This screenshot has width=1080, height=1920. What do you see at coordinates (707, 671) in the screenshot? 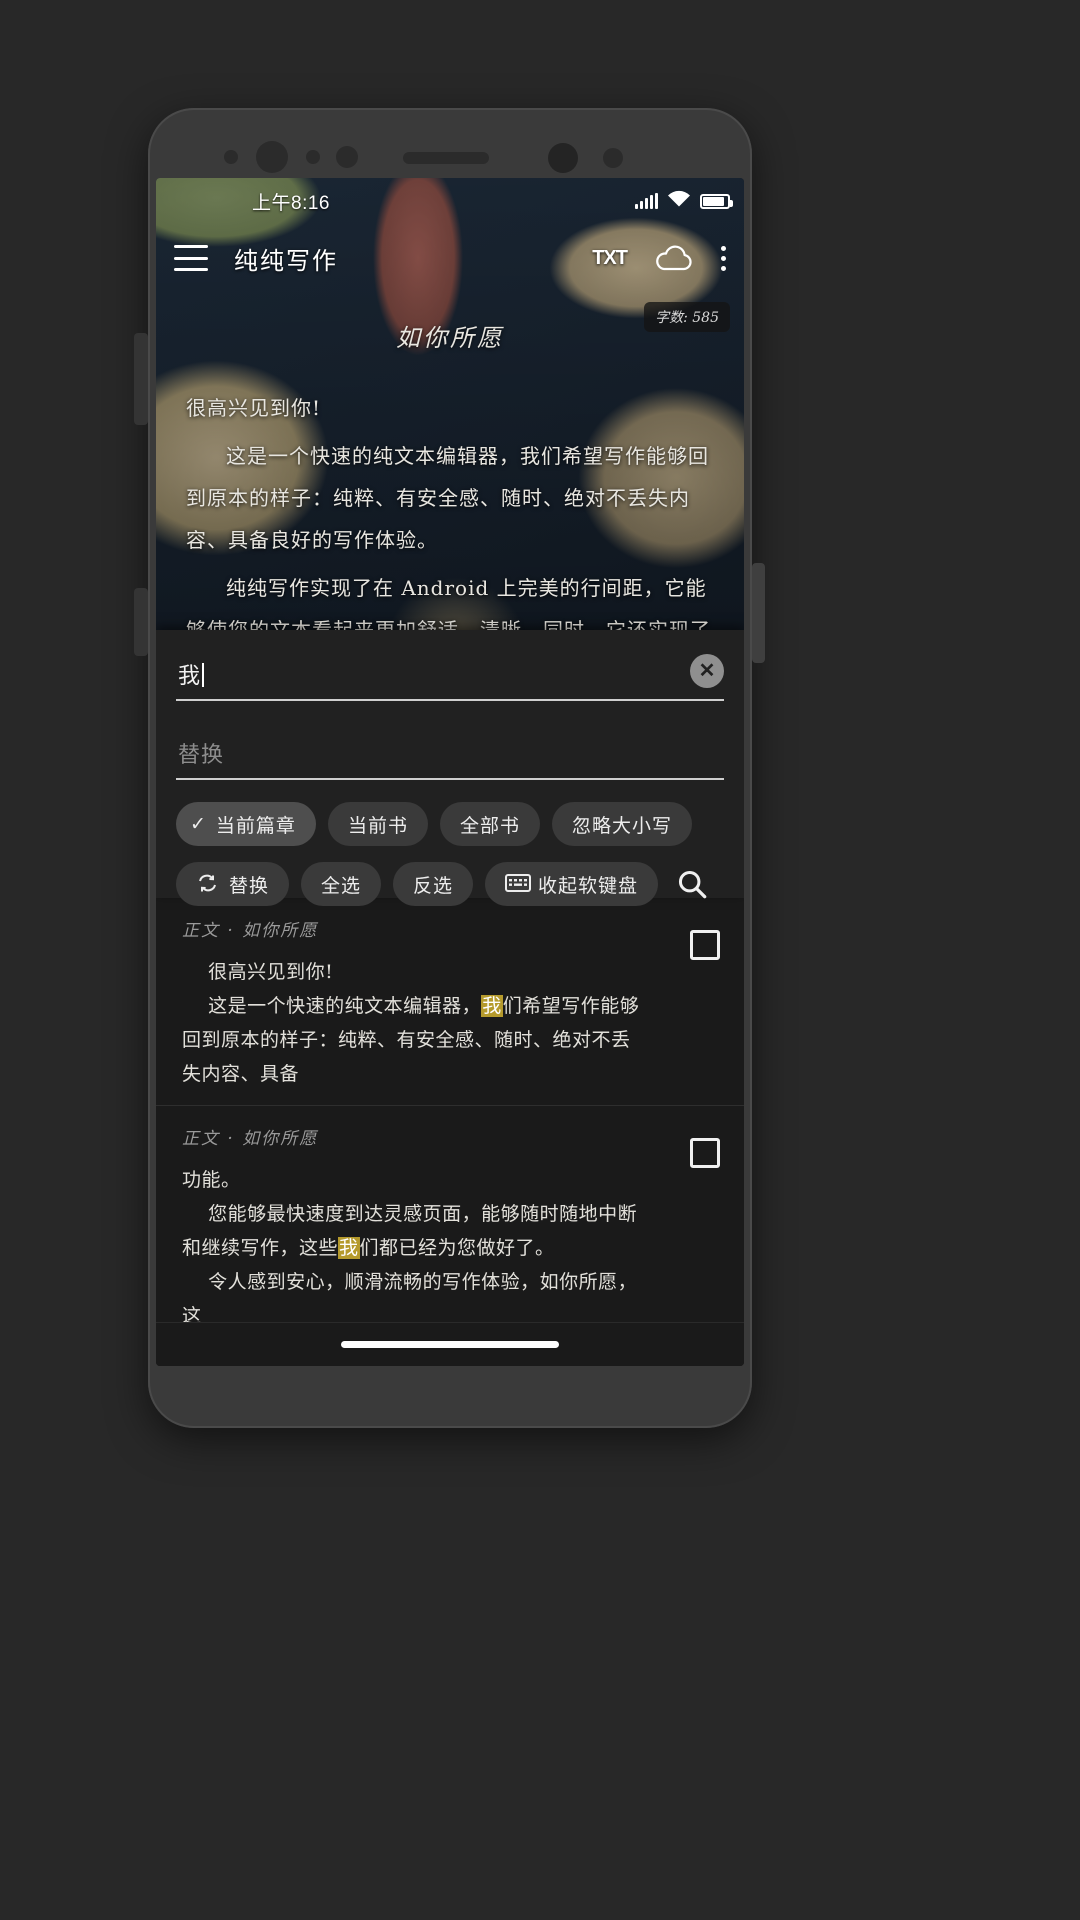
I see `clear-circle-icon: ✕` at bounding box center [707, 671].